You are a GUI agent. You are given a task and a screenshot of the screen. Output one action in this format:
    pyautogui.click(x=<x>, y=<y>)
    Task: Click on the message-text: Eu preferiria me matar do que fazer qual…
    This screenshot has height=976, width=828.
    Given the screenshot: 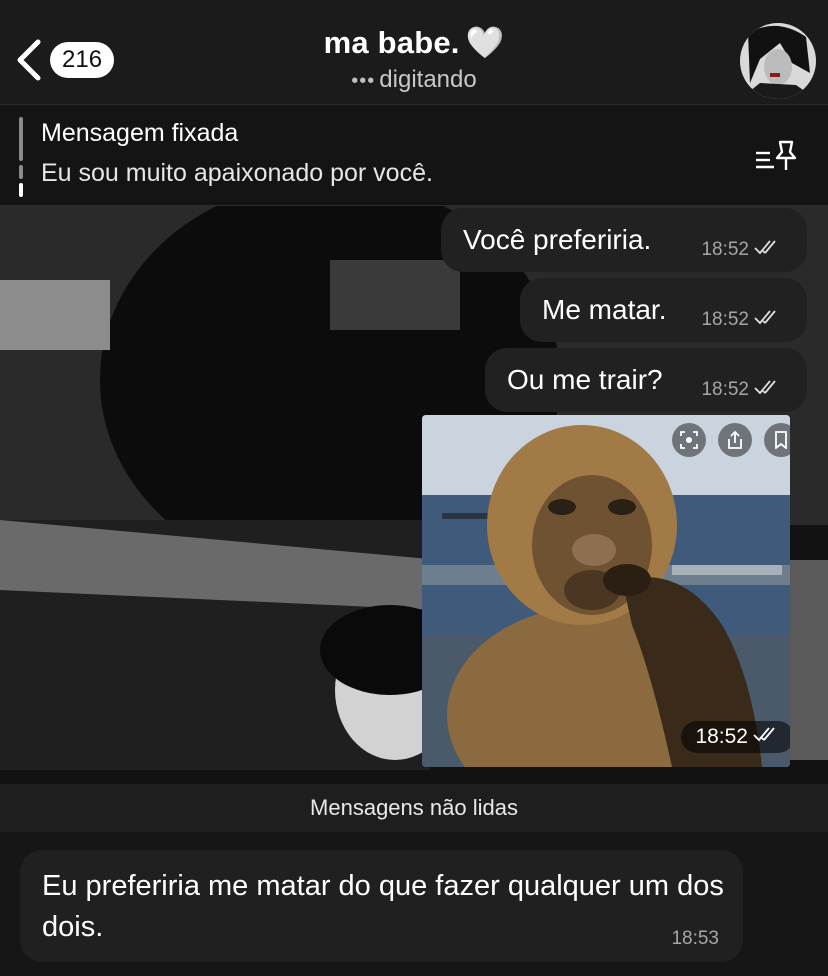 What is the action you would take?
    pyautogui.click(x=383, y=906)
    